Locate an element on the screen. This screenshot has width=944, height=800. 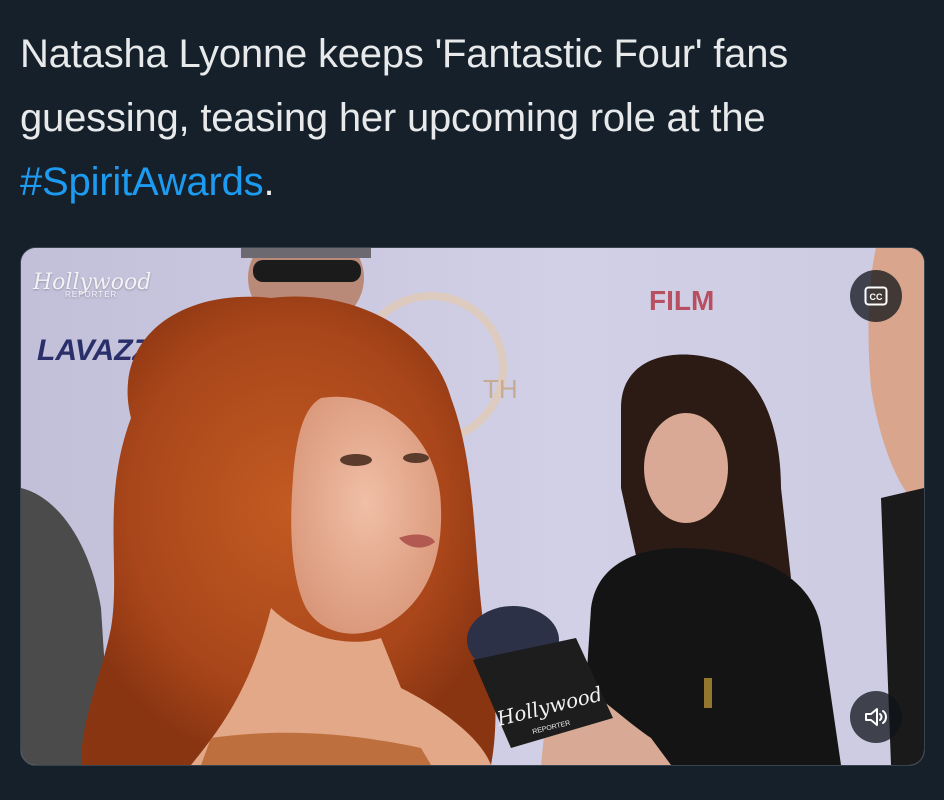
watermark-sub: REPORTER is located at coordinates (91, 294).